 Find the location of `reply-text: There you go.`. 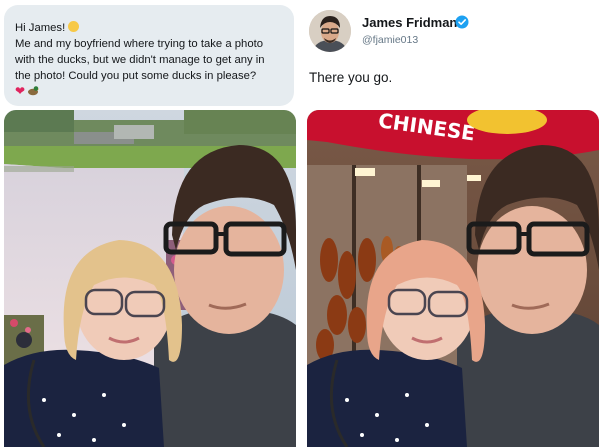

reply-text: There you go. is located at coordinates (351, 77).